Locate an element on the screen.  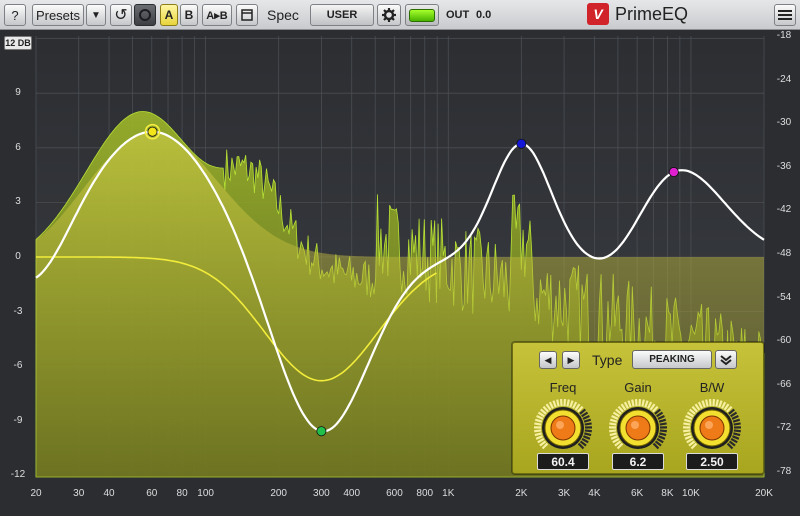
left-tick-label: 6 is located at coordinates (18, 147).